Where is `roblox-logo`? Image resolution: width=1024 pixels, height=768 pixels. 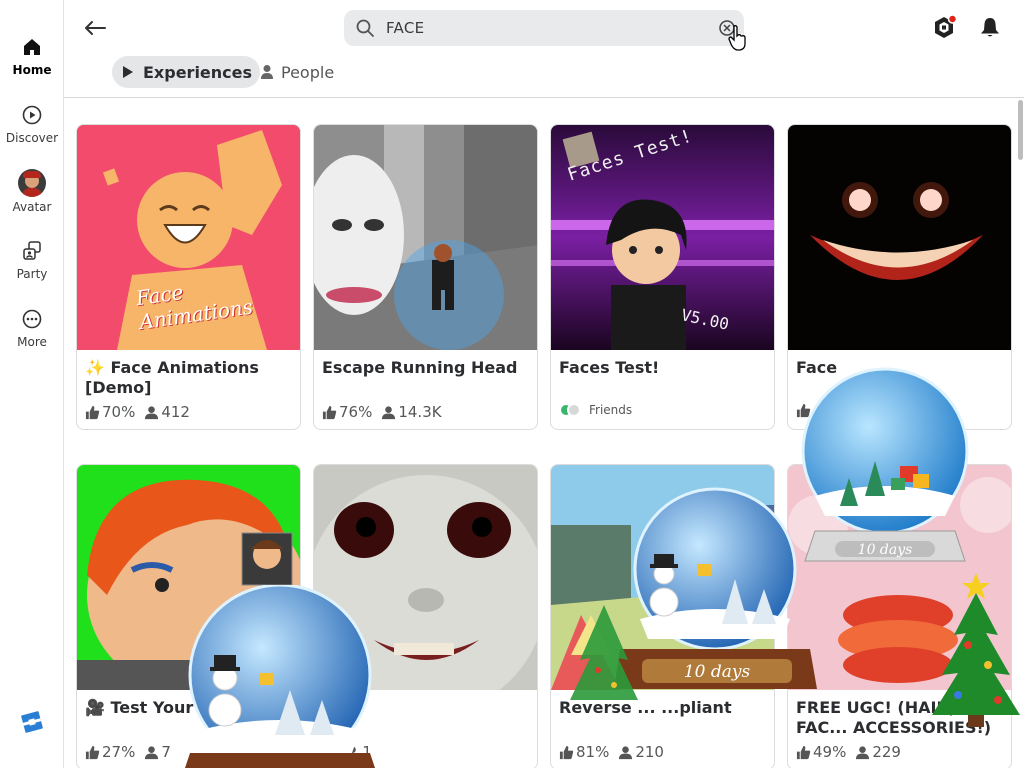 roblox-logo is located at coordinates (32, 722).